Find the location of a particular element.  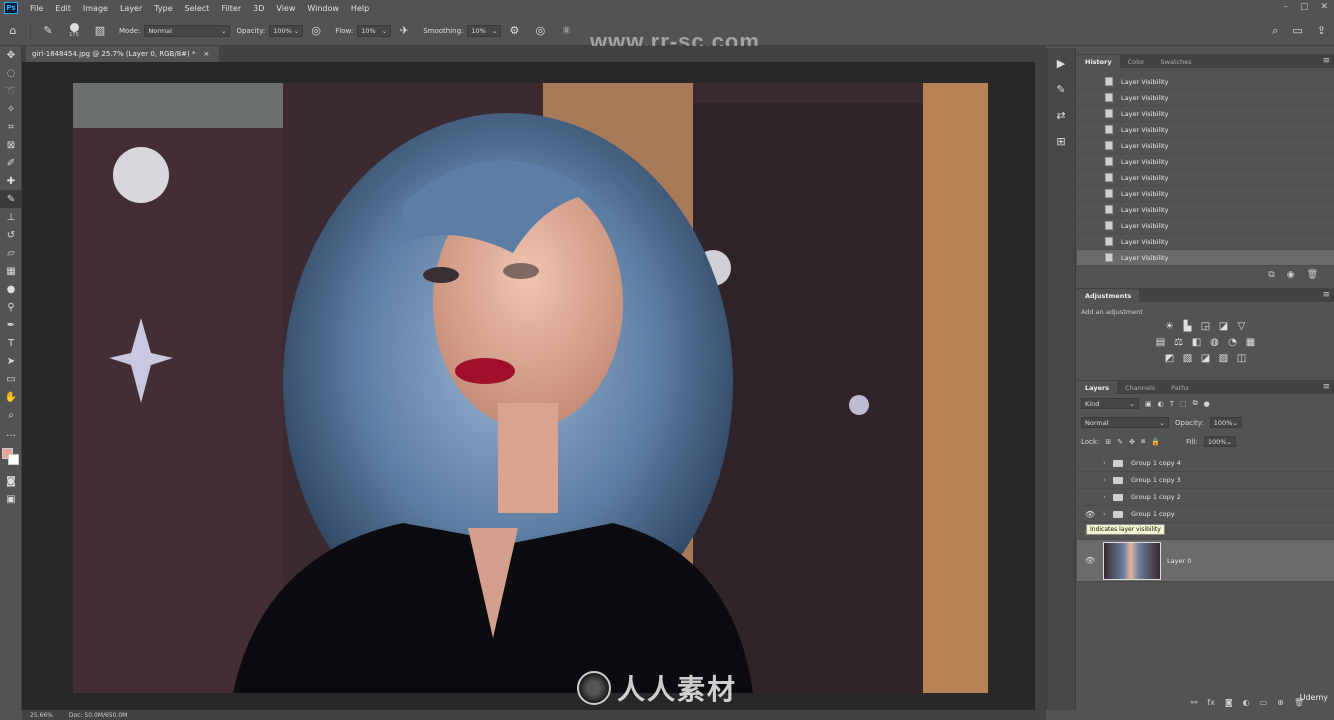

color-balance-icon: ⚖ is located at coordinates (1178, 342).